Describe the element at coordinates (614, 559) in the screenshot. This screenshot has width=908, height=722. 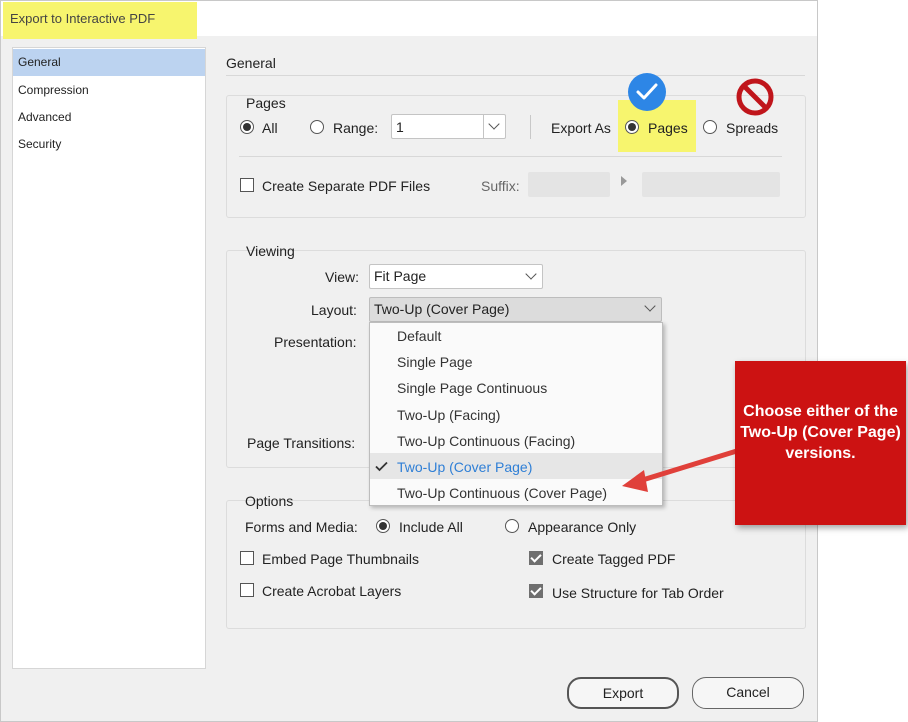
I see `tagged-pdf-label: Create Tagged PDF` at that location.